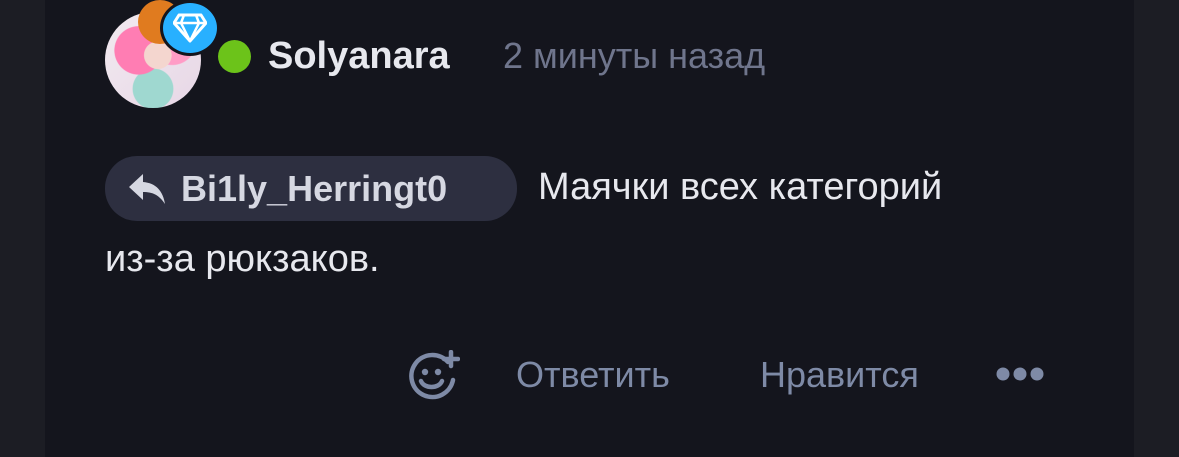 The image size is (1179, 457). I want to click on like-button: Нравится, so click(839, 375).